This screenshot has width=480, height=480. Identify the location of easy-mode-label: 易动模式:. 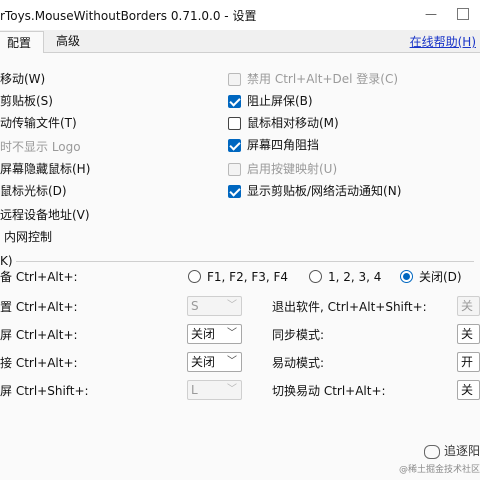
(298, 363).